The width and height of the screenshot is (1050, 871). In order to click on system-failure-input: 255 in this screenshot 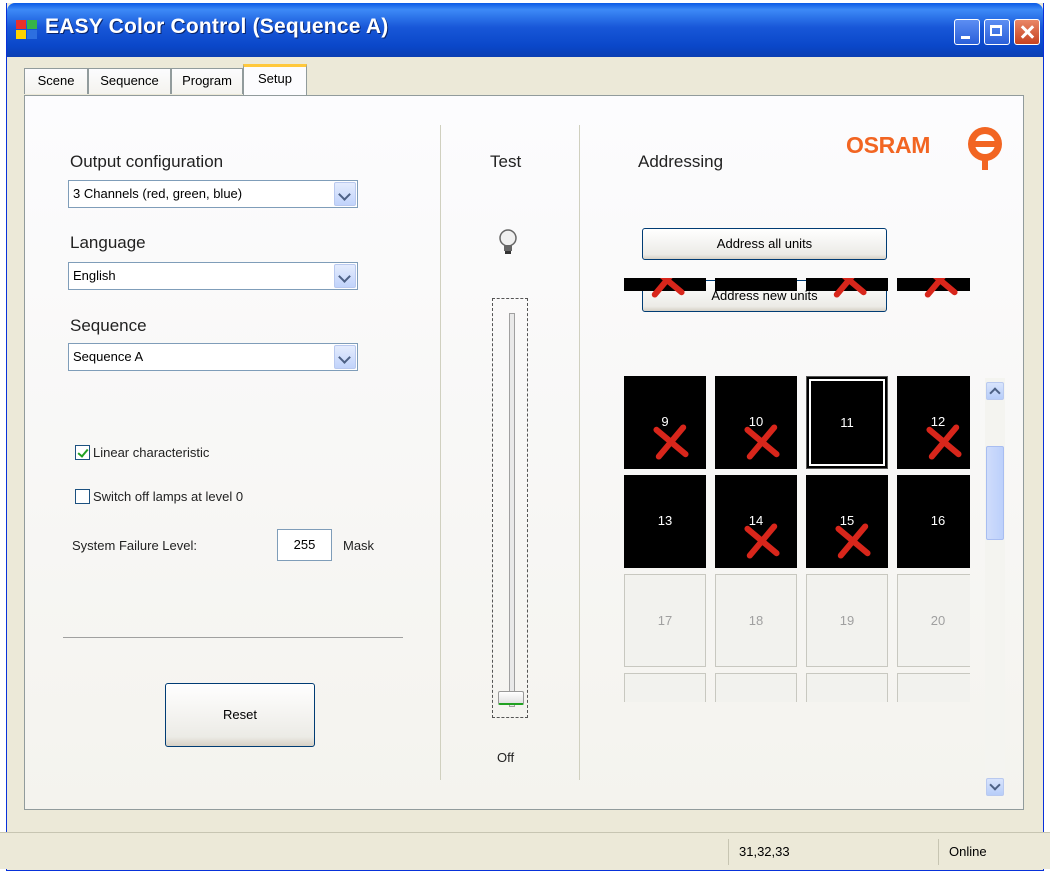, I will do `click(304, 545)`.